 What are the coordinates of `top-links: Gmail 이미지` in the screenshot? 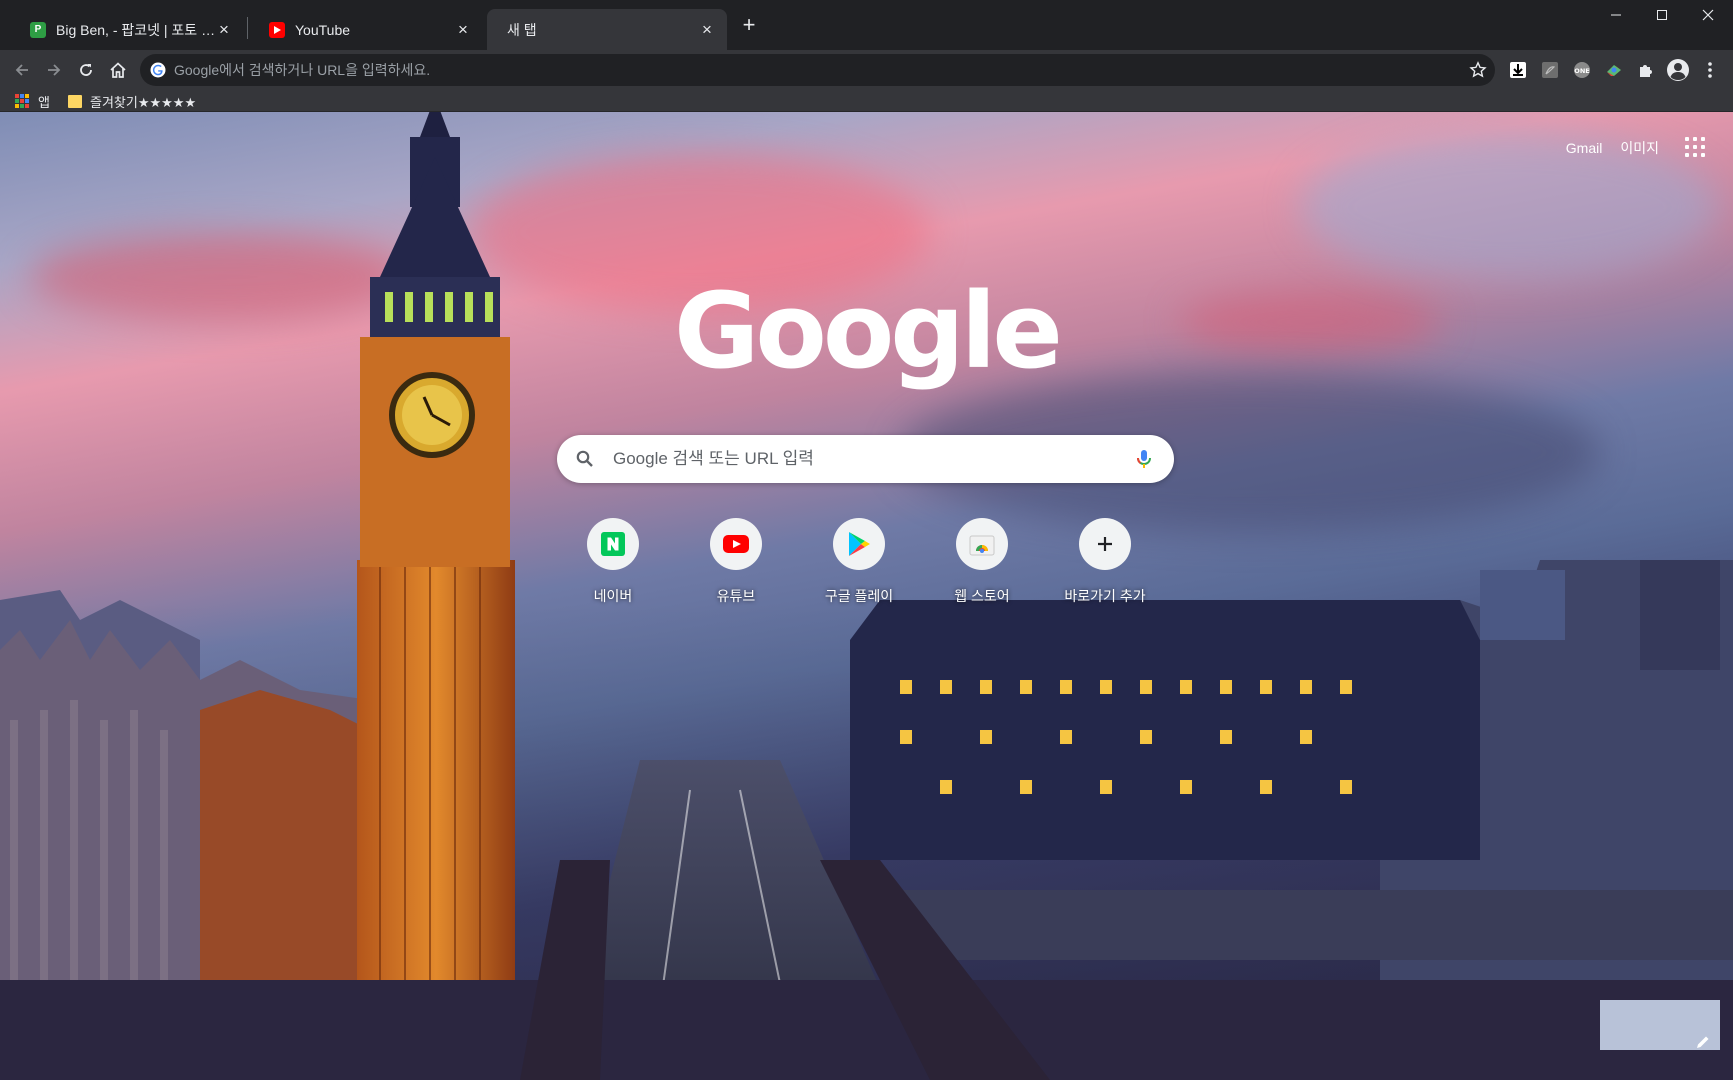 It's located at (1649, 148).